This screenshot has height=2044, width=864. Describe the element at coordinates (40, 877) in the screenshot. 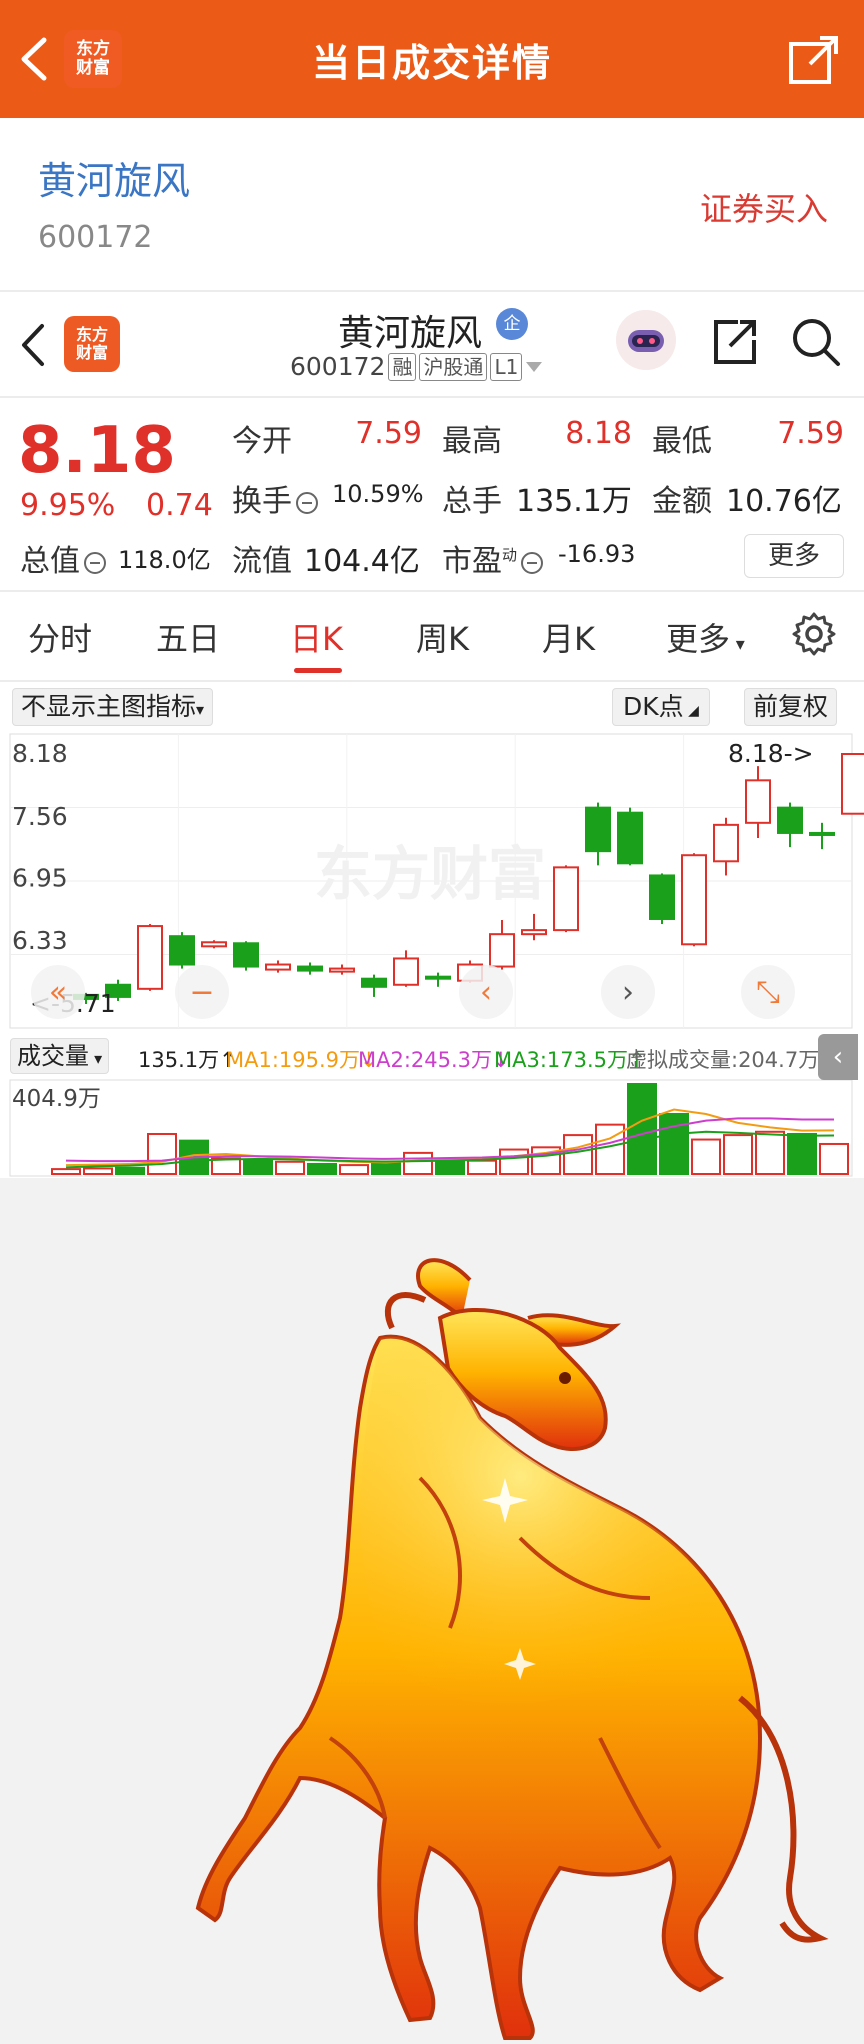

I see `y-tick-label: 6.95` at that location.